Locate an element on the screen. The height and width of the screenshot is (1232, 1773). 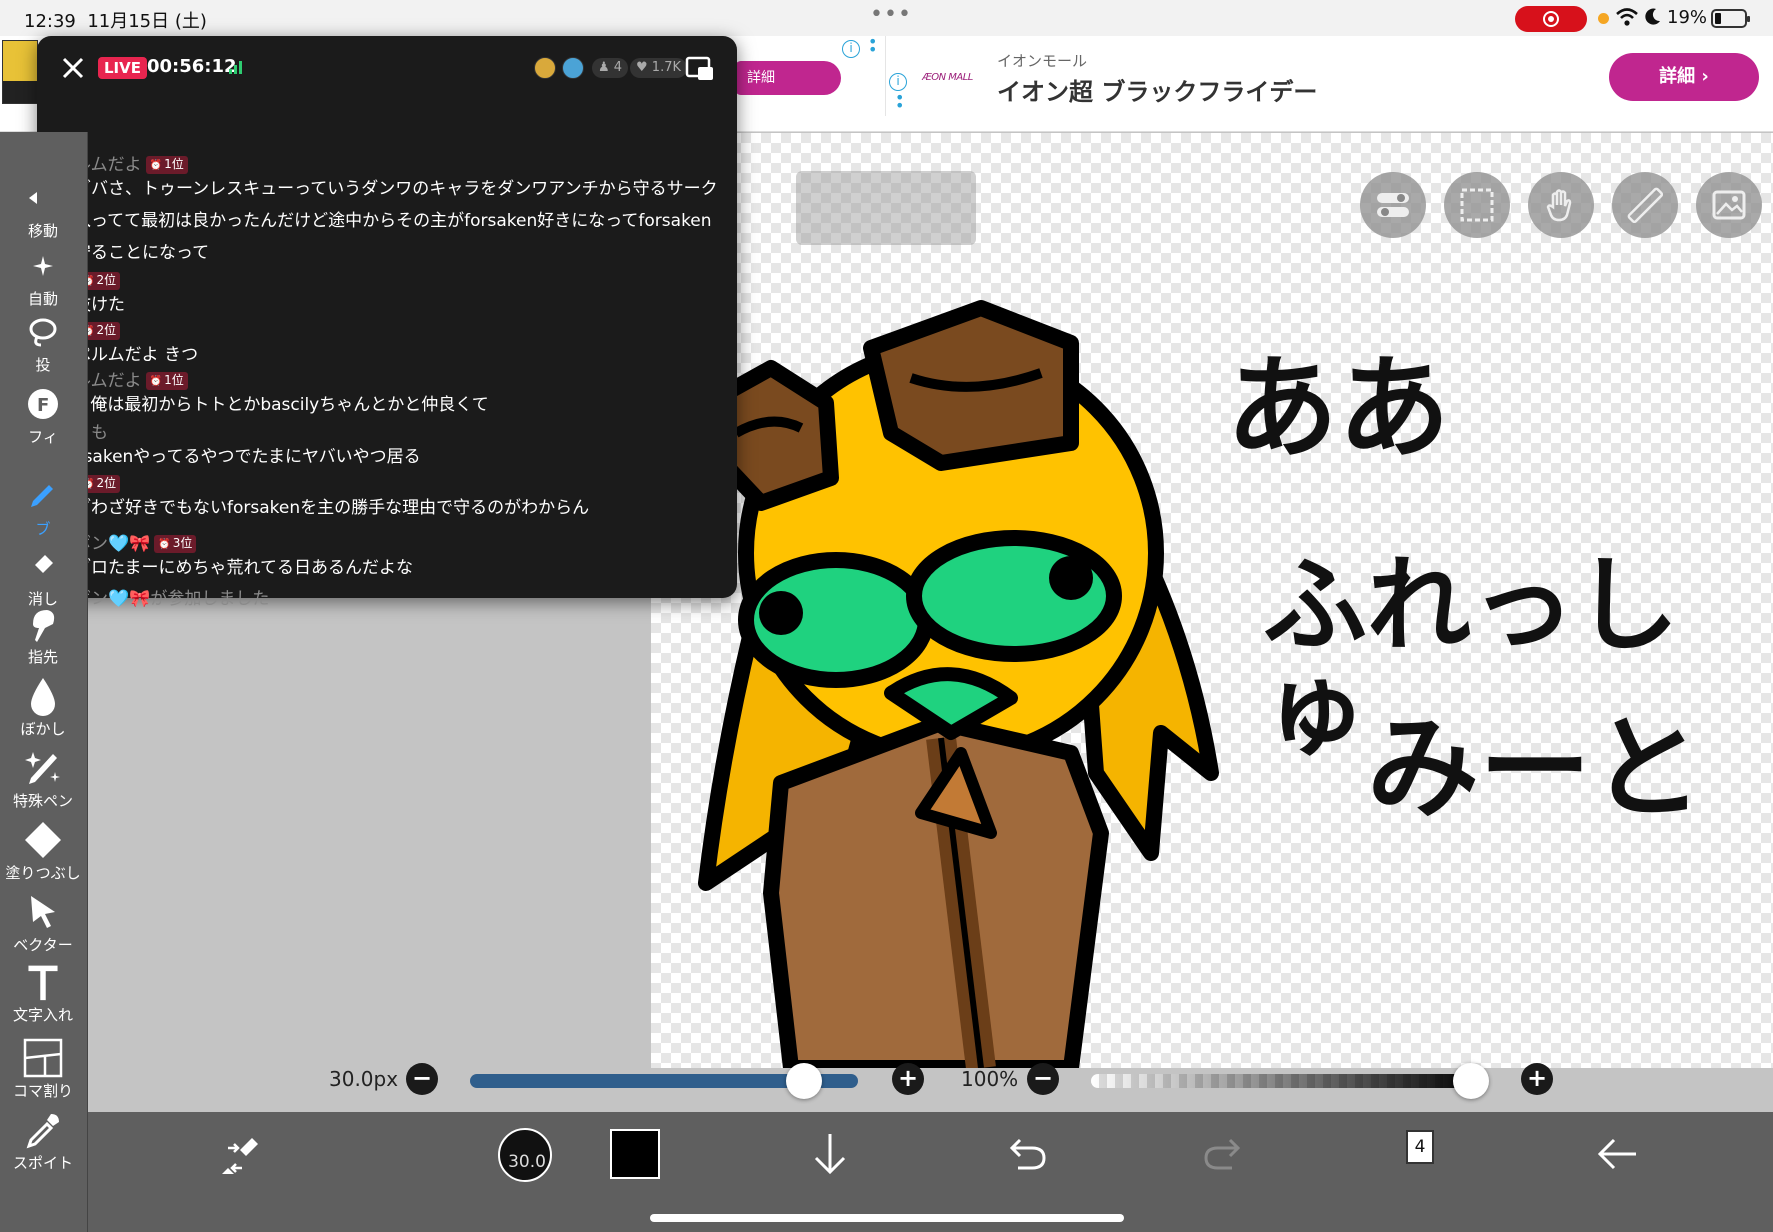
opacity-slider is located at coordinates (1286, 1081).